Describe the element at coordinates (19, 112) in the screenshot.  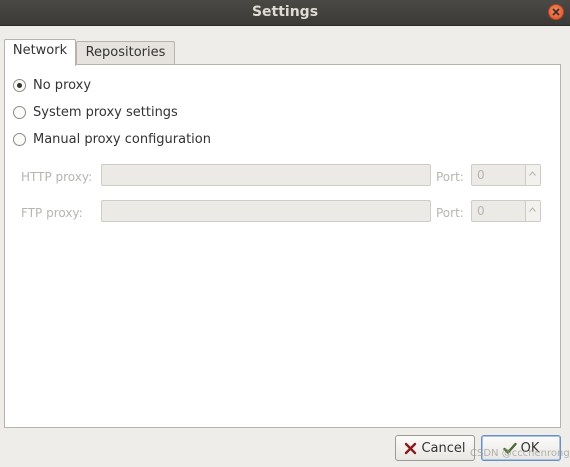
I see `system-proxy-radio` at that location.